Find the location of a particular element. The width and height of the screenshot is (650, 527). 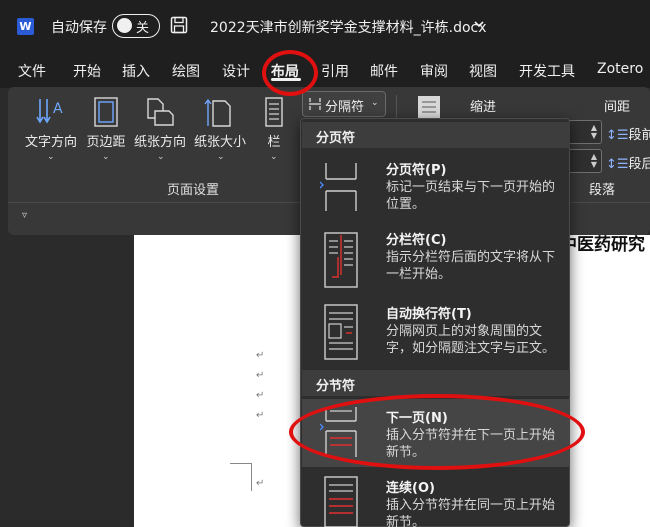

toggle-knob is located at coordinates (124, 25).